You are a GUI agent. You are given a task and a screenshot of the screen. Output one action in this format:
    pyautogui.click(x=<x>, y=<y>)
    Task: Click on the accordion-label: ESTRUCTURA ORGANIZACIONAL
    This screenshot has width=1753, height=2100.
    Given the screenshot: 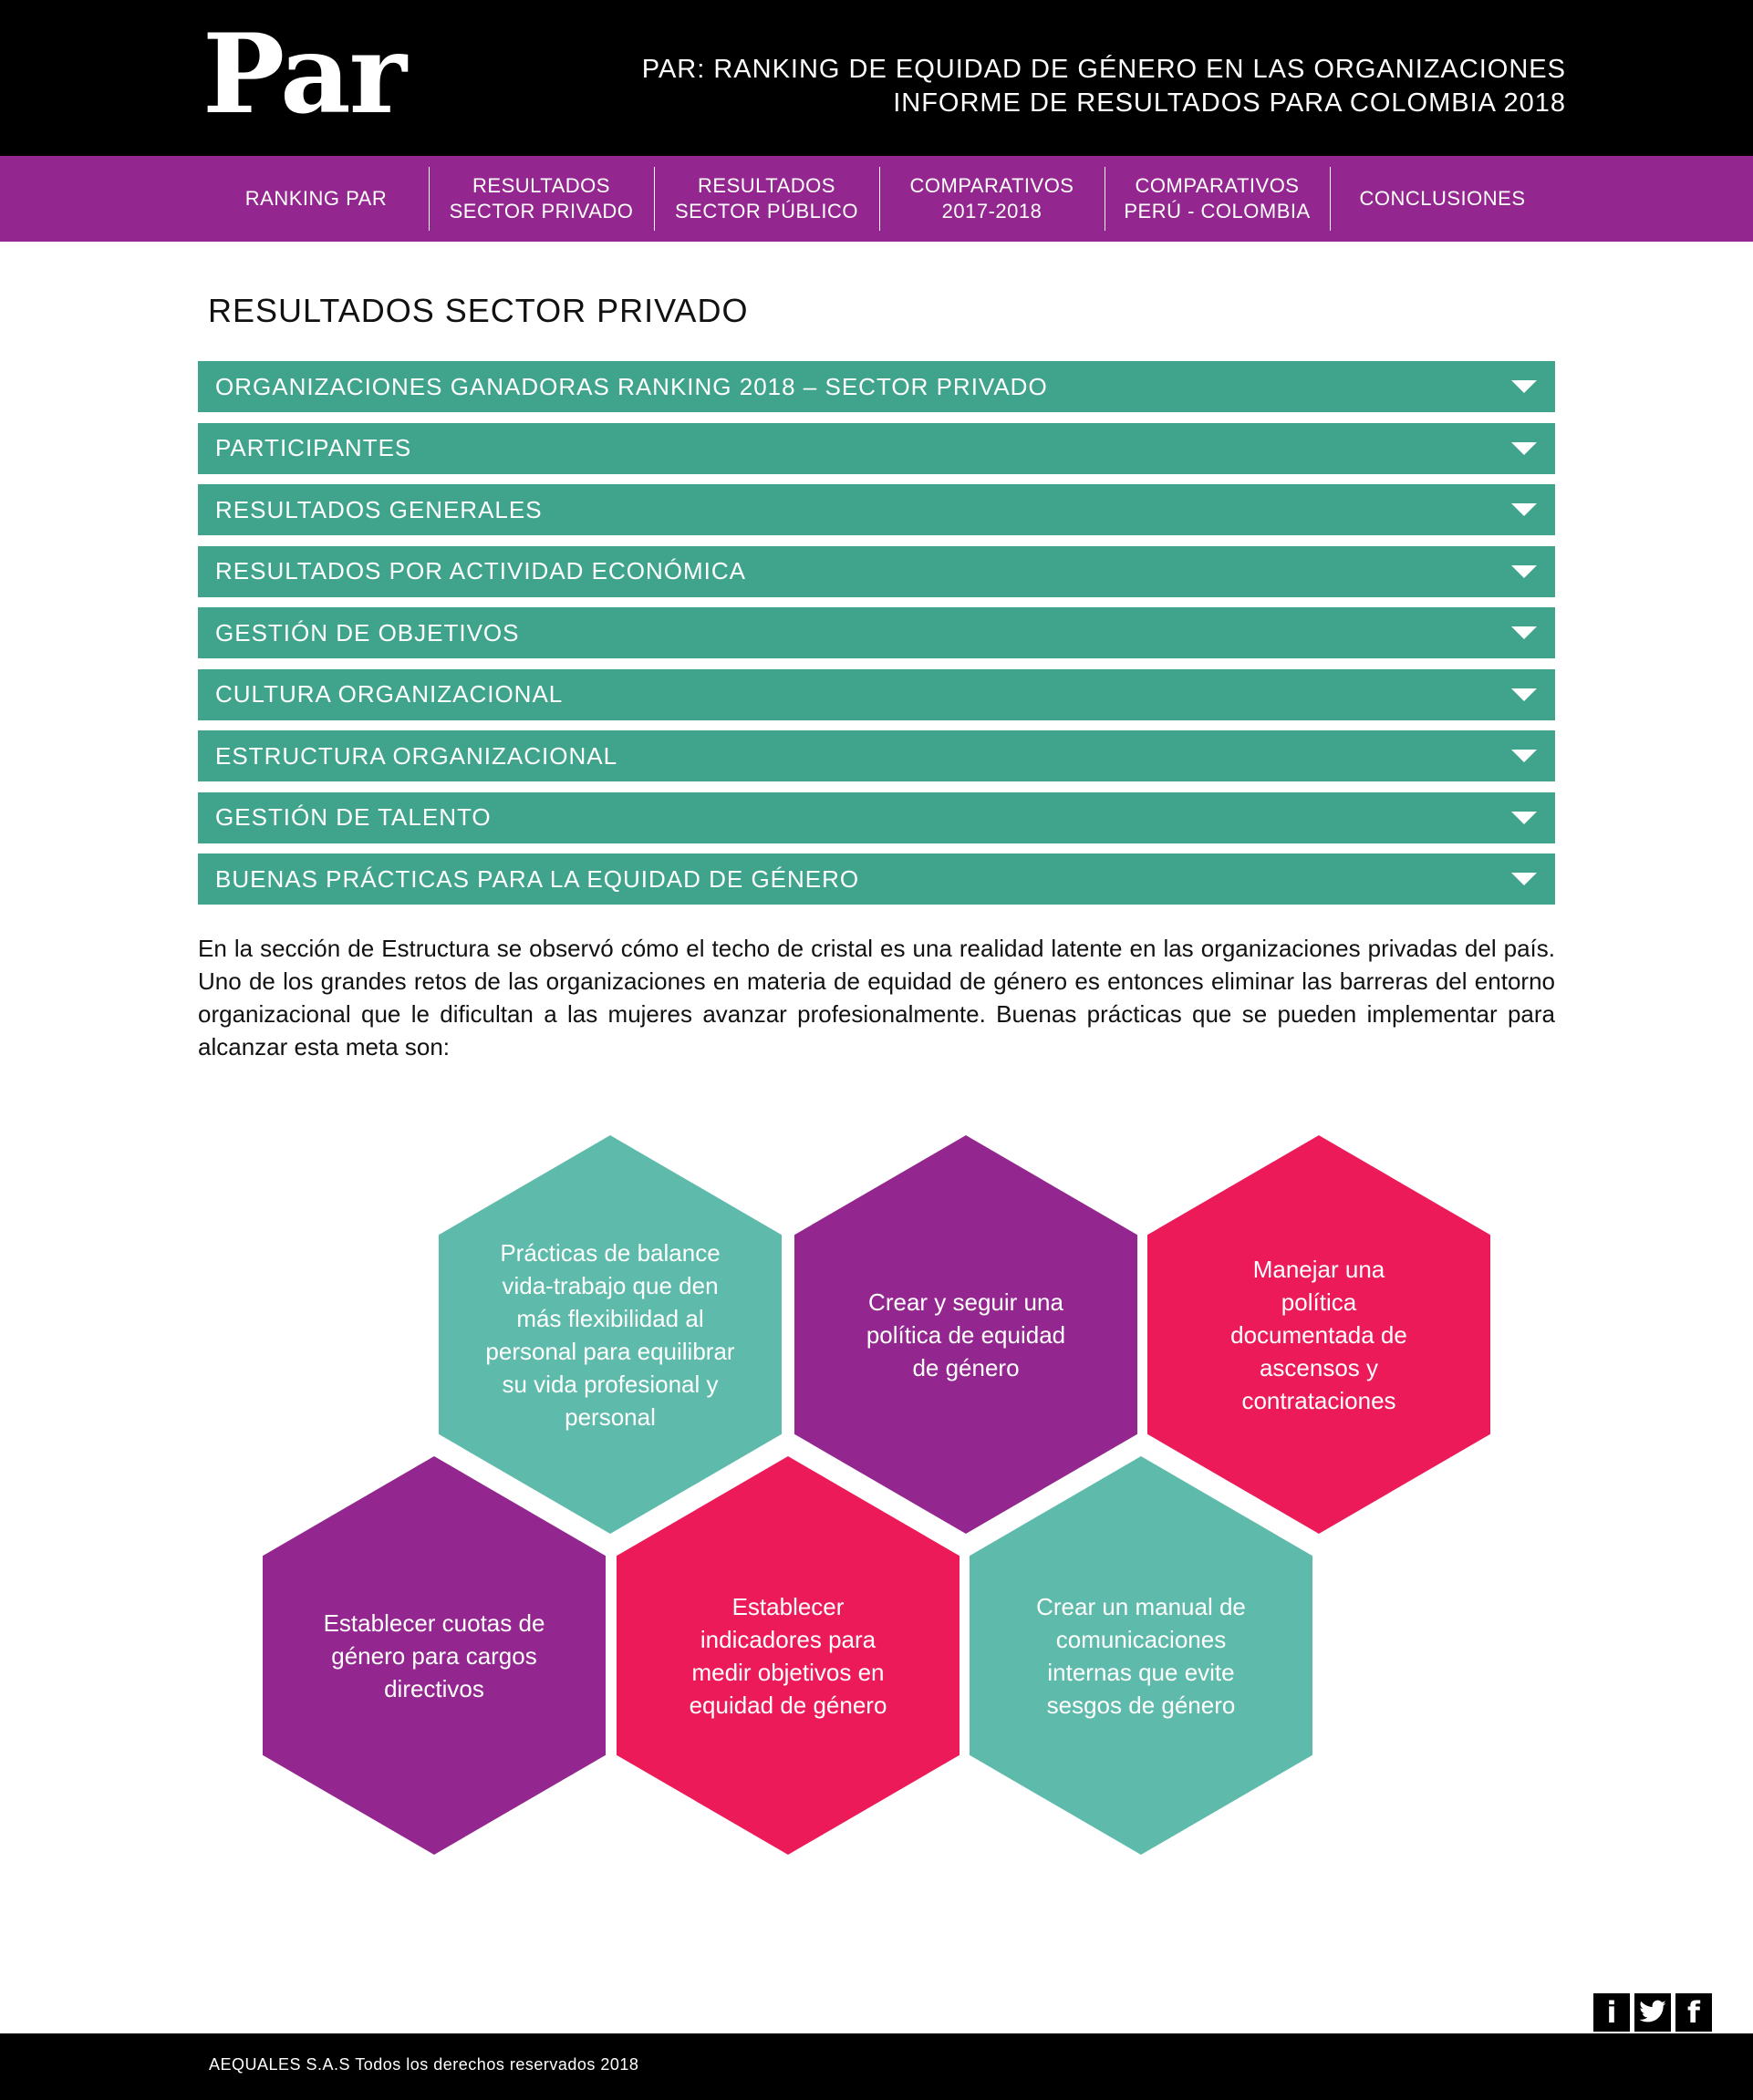 What is the action you would take?
    pyautogui.click(x=416, y=755)
    